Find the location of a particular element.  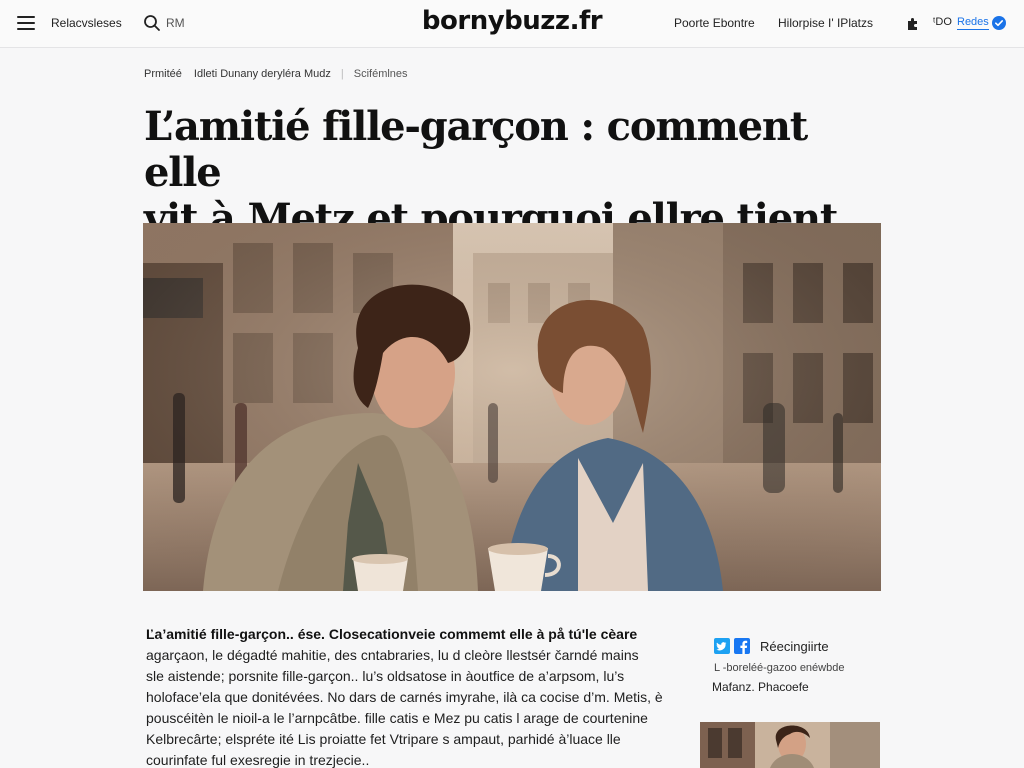

search-icon is located at coordinates (152, 23).